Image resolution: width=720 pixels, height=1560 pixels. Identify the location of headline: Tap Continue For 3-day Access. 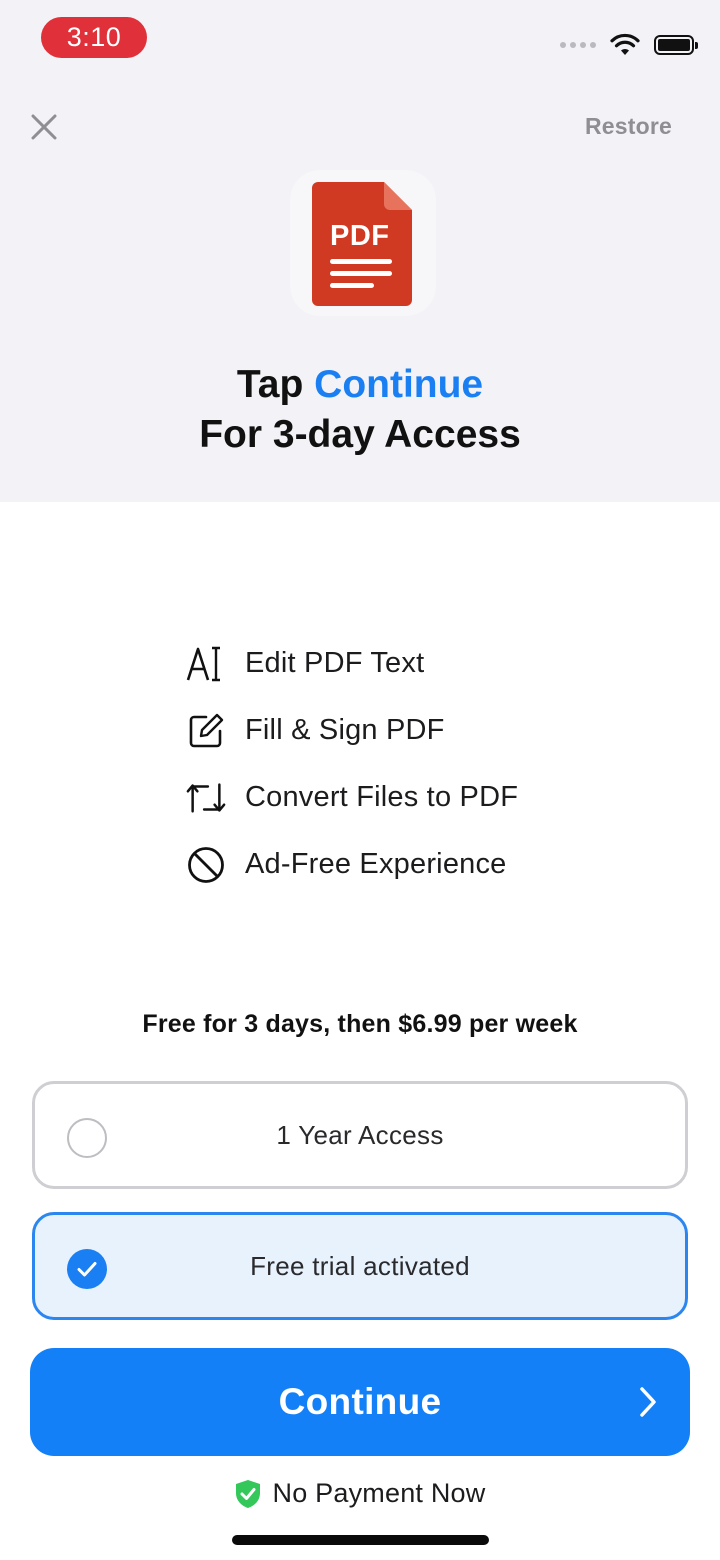
(360, 410).